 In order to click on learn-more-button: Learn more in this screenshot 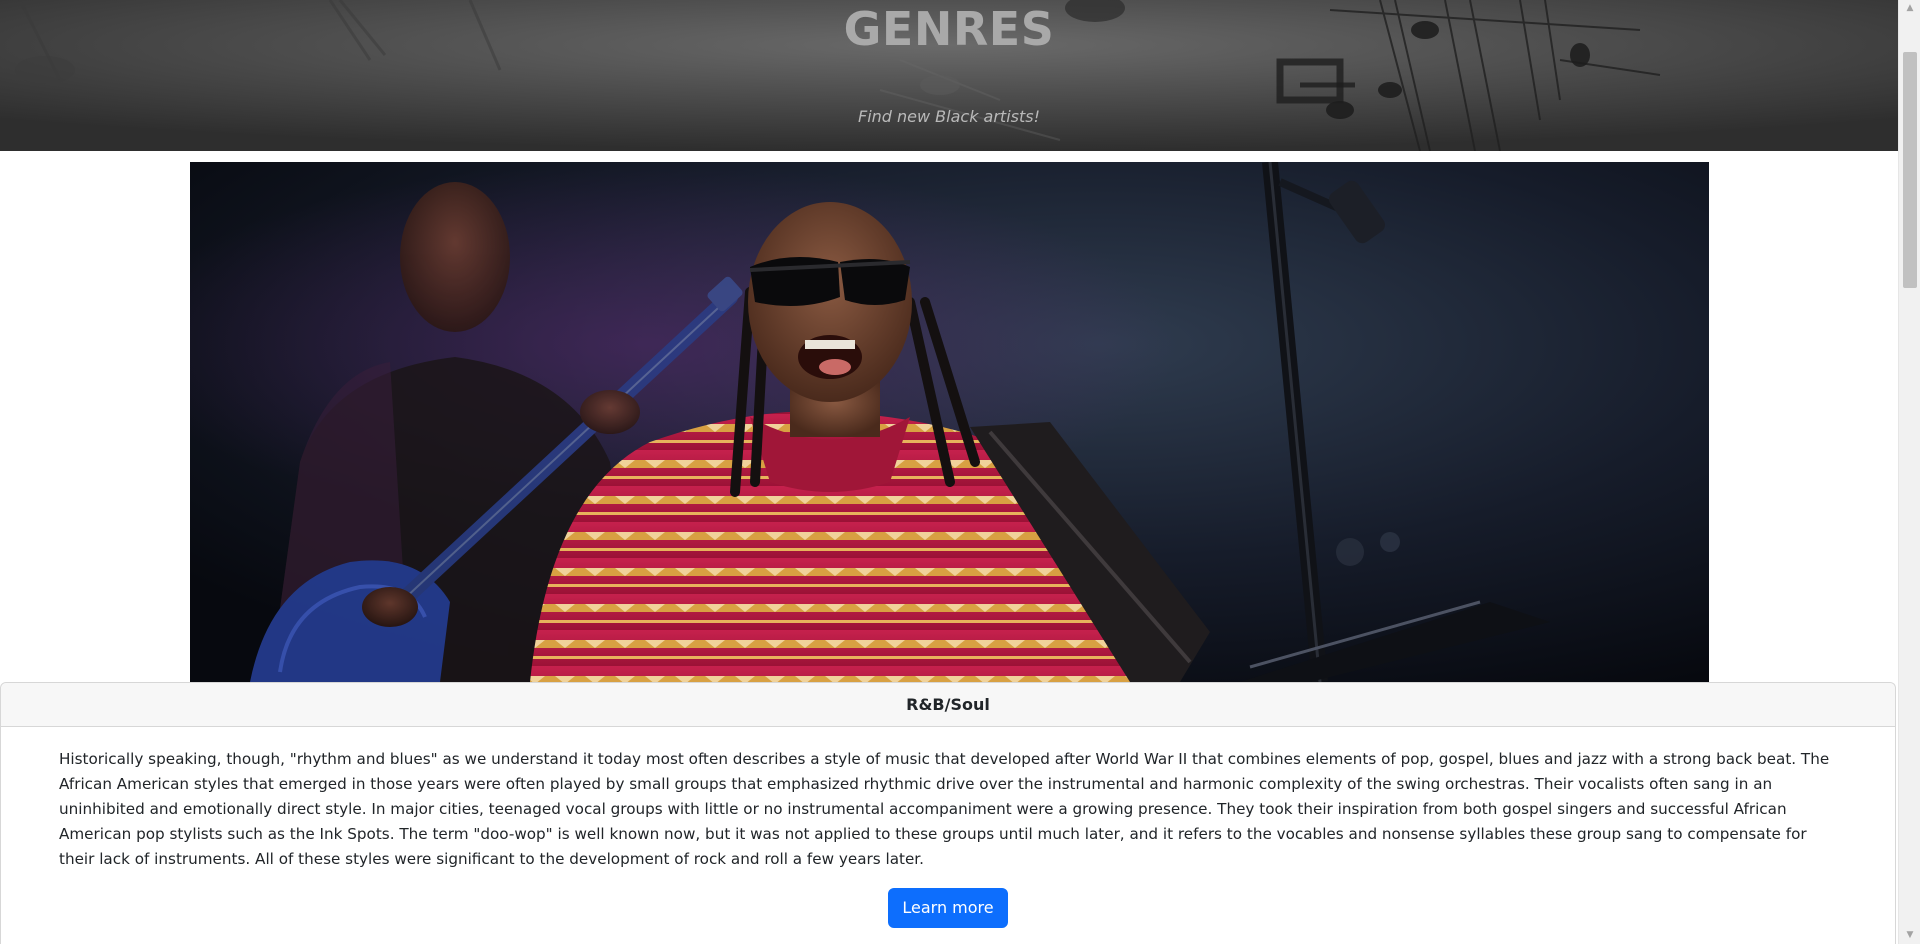, I will do `click(948, 908)`.